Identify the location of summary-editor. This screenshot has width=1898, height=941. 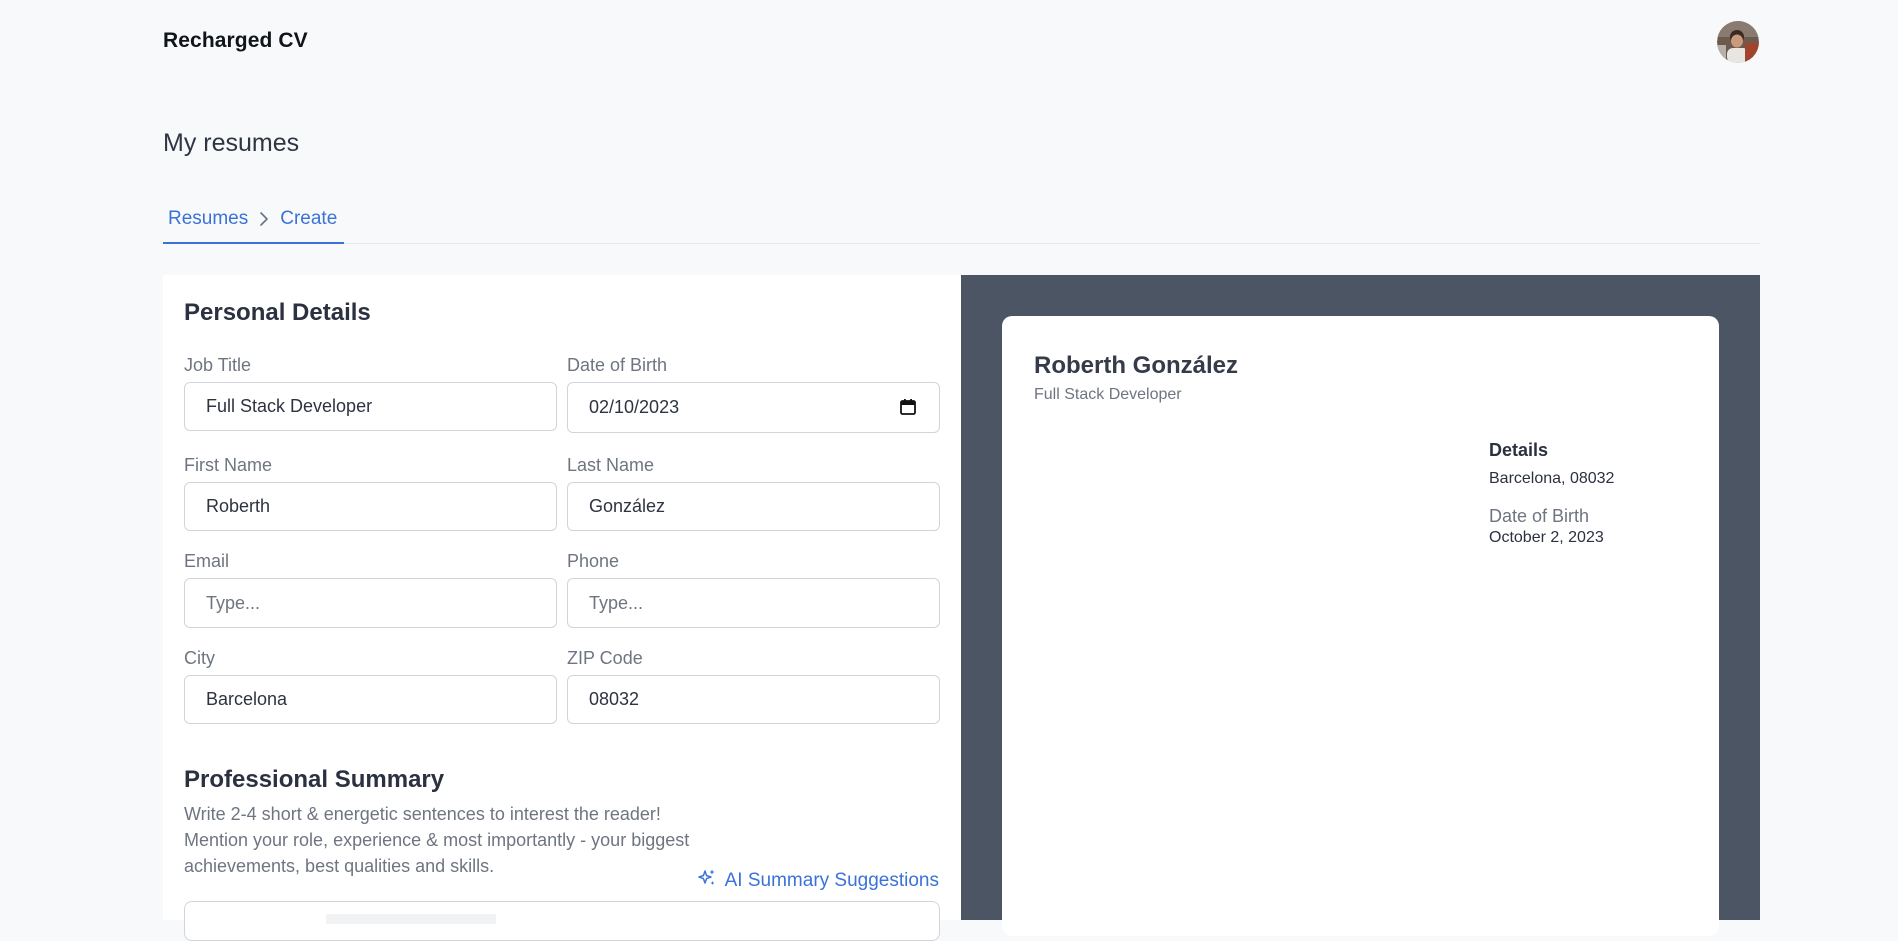
(562, 921).